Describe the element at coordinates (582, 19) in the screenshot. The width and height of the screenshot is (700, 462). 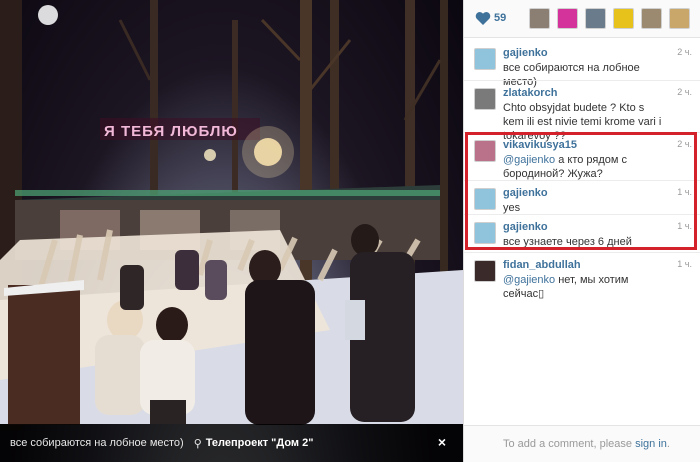
I see `likes-bar: 59` at that location.